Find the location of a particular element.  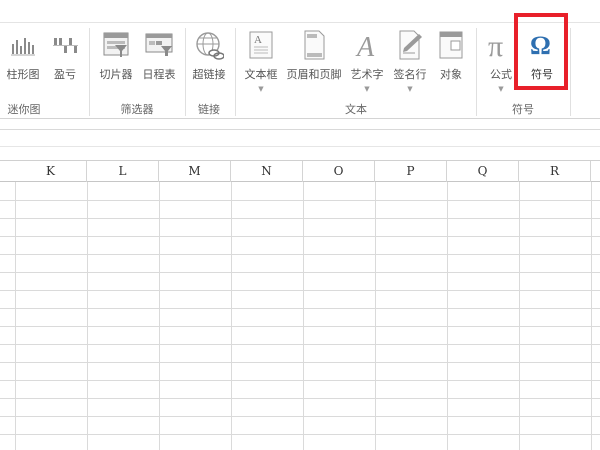

column-sparkline-button: 柱形图 is located at coordinates (23, 59).